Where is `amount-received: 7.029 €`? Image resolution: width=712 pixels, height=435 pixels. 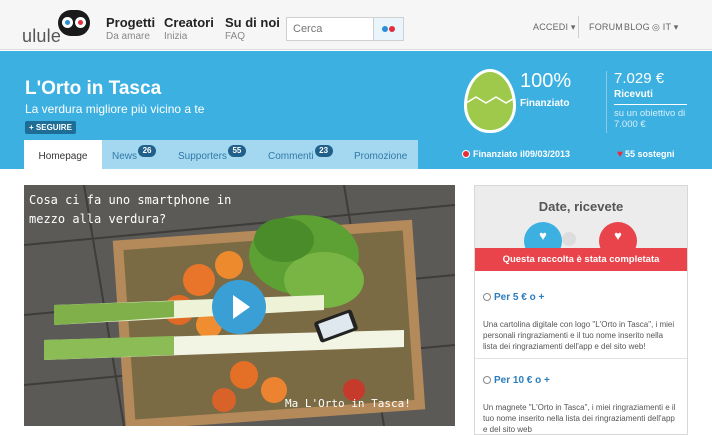 amount-received: 7.029 € is located at coordinates (639, 78).